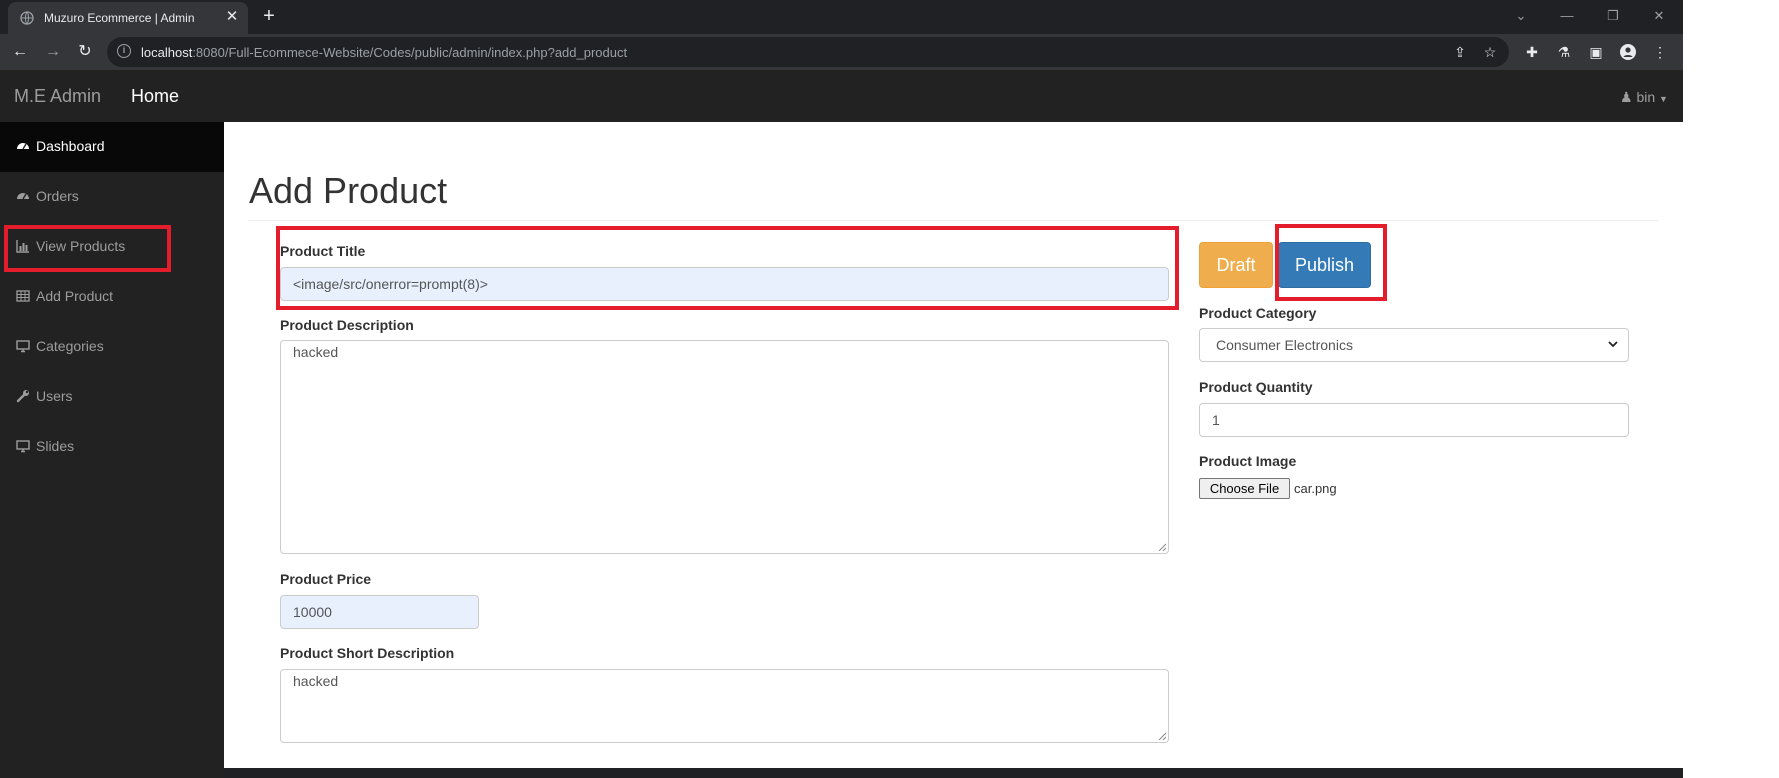  Describe the element at coordinates (269, 16) in the screenshot. I see `new-tab-icon: +` at that location.